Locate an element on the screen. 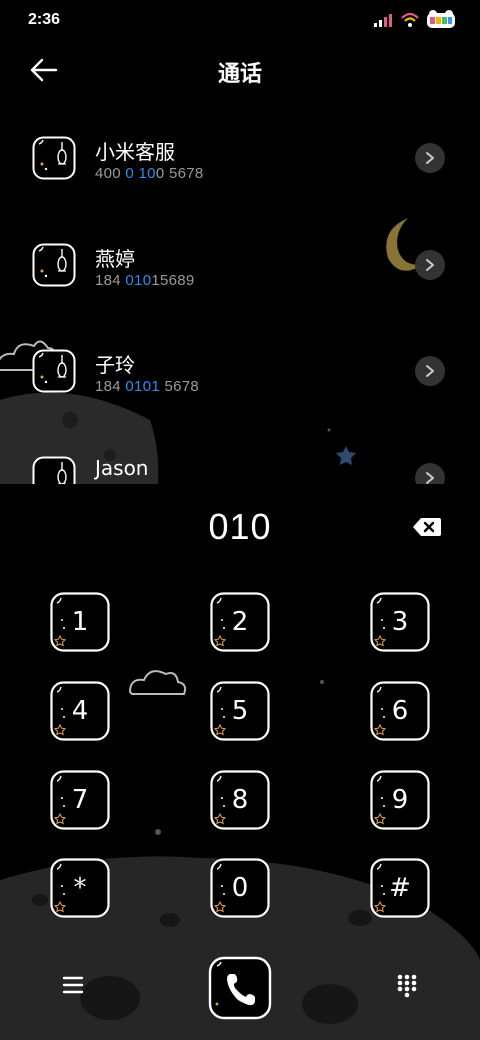 Image resolution: width=480 pixels, height=1040 pixels. keypad-key-2: 2 is located at coordinates (240, 622).